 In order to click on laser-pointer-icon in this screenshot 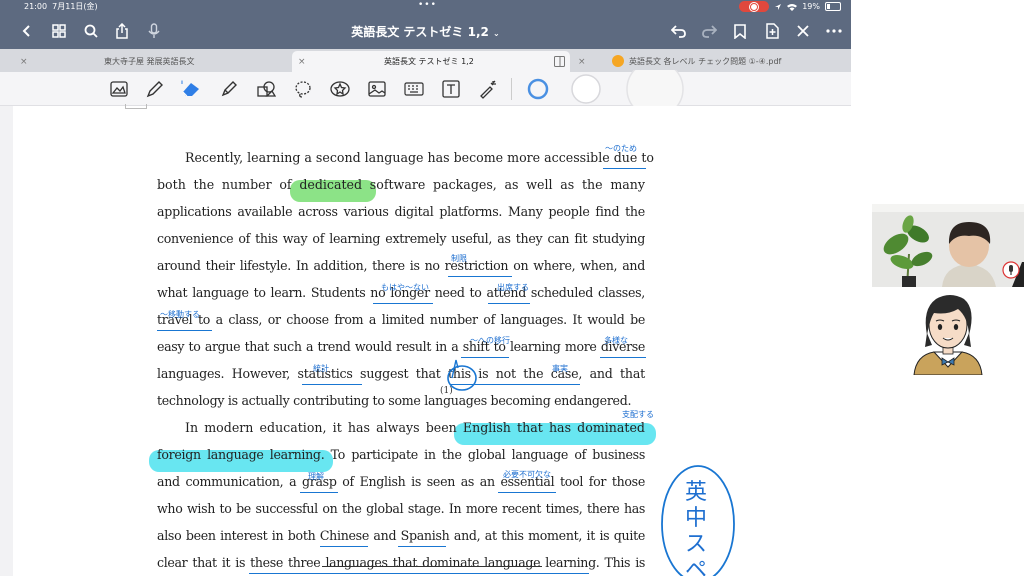, I will do `click(488, 89)`.